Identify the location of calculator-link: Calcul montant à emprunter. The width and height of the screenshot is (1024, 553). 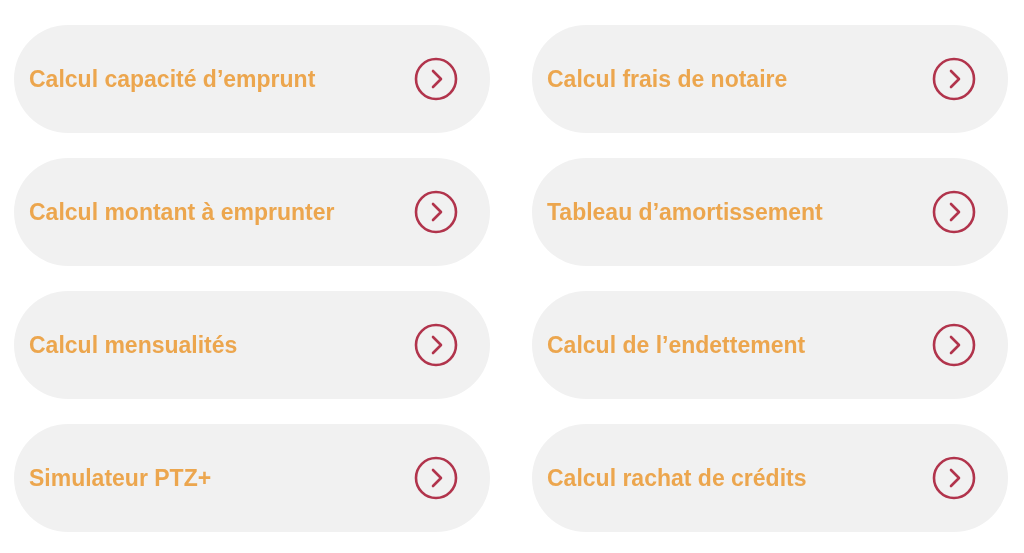
(252, 212).